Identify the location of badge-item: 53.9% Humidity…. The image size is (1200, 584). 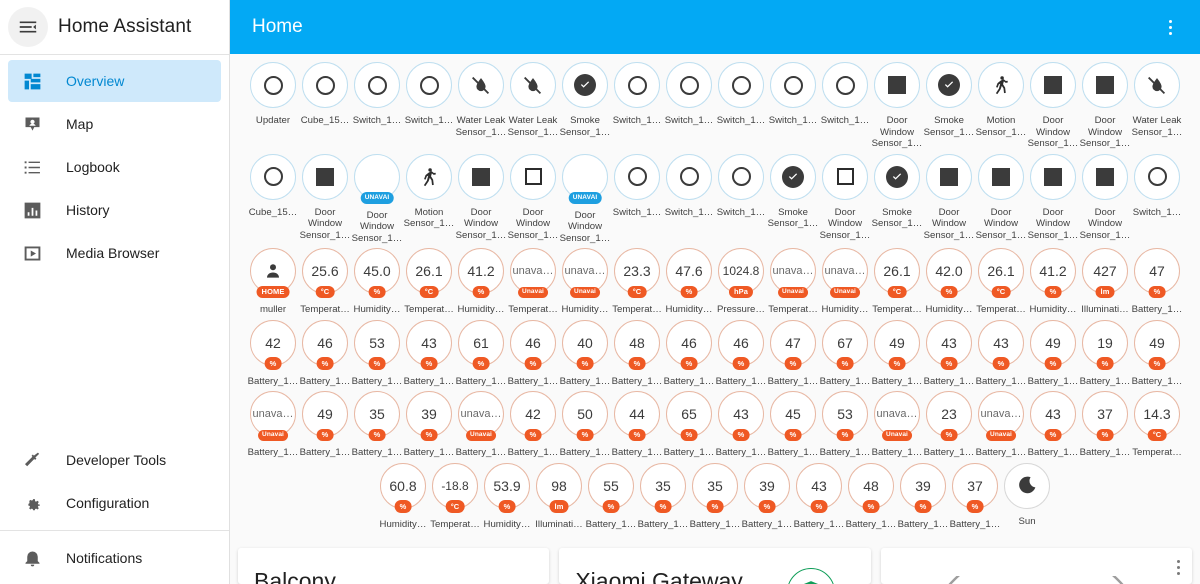
(507, 496).